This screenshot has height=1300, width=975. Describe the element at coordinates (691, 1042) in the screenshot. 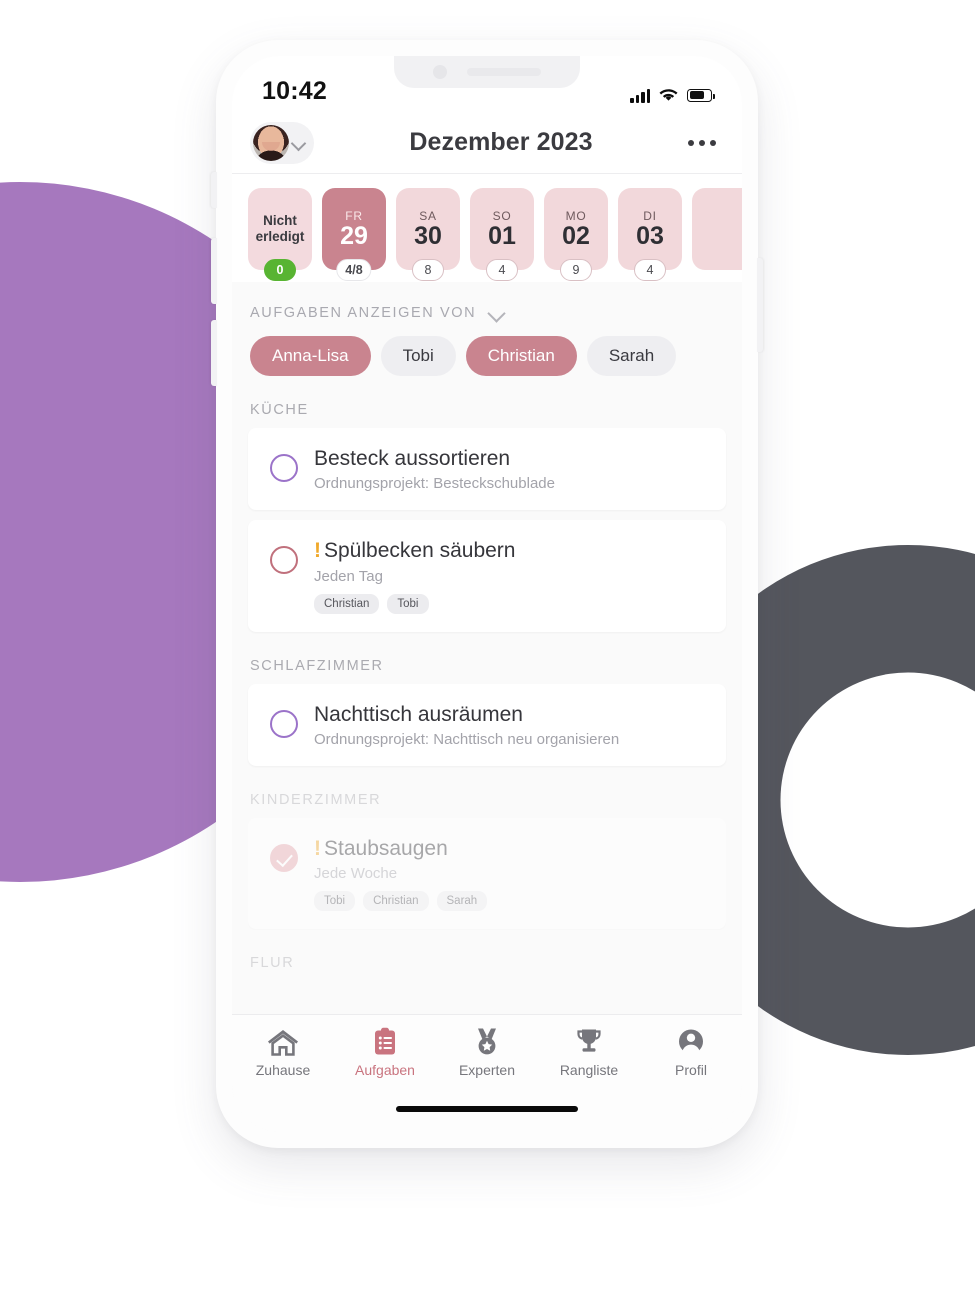

I see `person-icon` at that location.